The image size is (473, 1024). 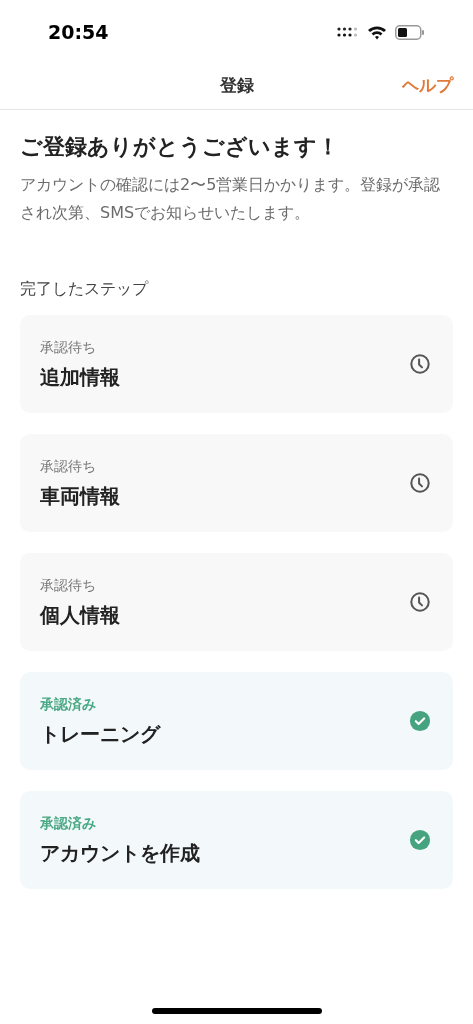 I want to click on nav-title: 登録, so click(x=236, y=85).